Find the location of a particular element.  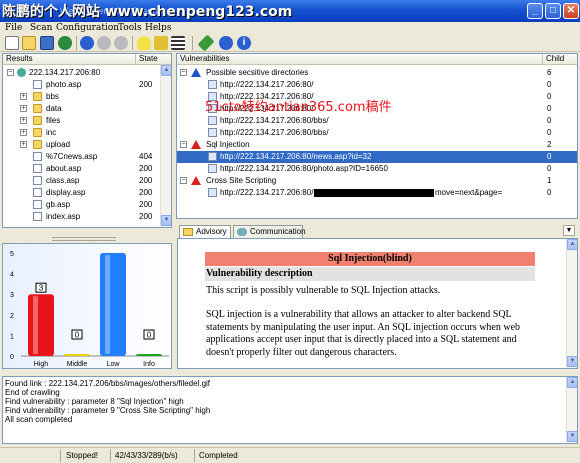

splitter-handle is located at coordinates (84, 239).